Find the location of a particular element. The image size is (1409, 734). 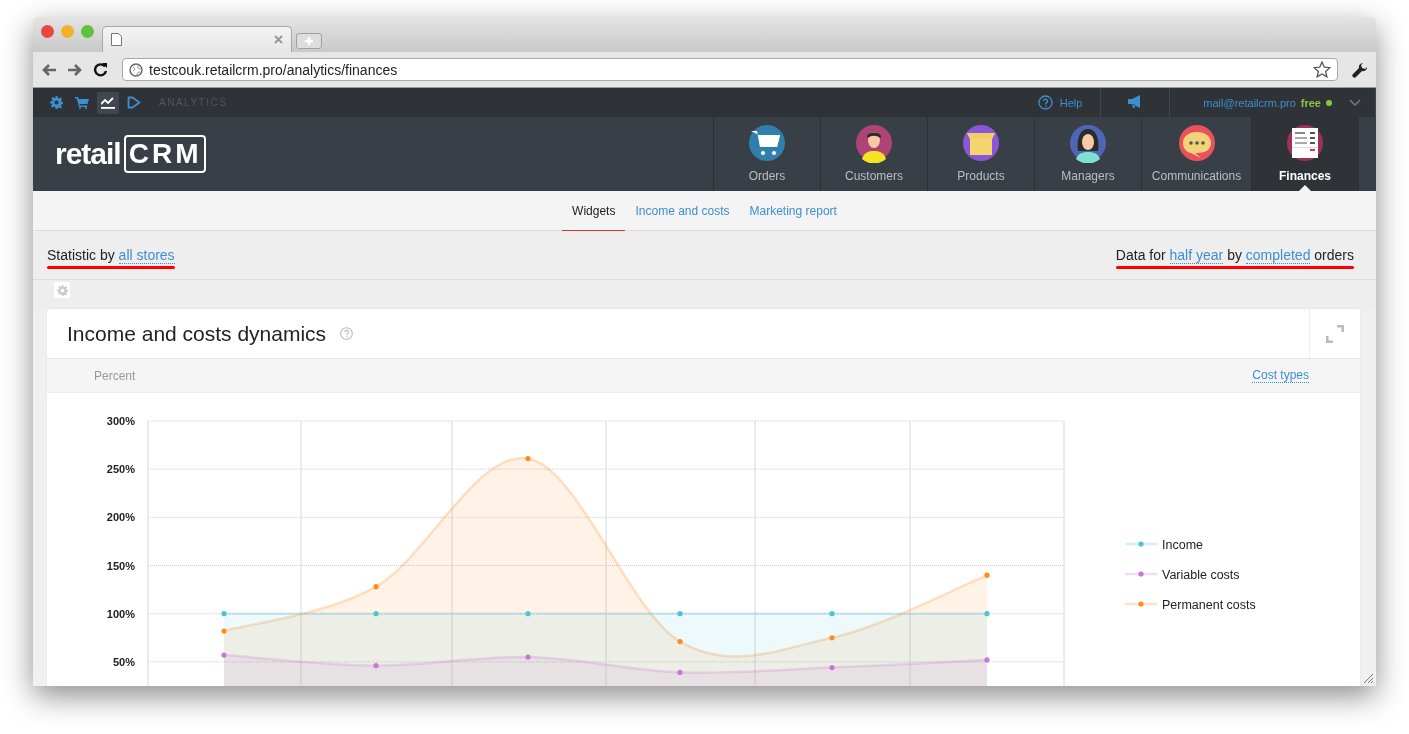

page-icon is located at coordinates (116, 39).